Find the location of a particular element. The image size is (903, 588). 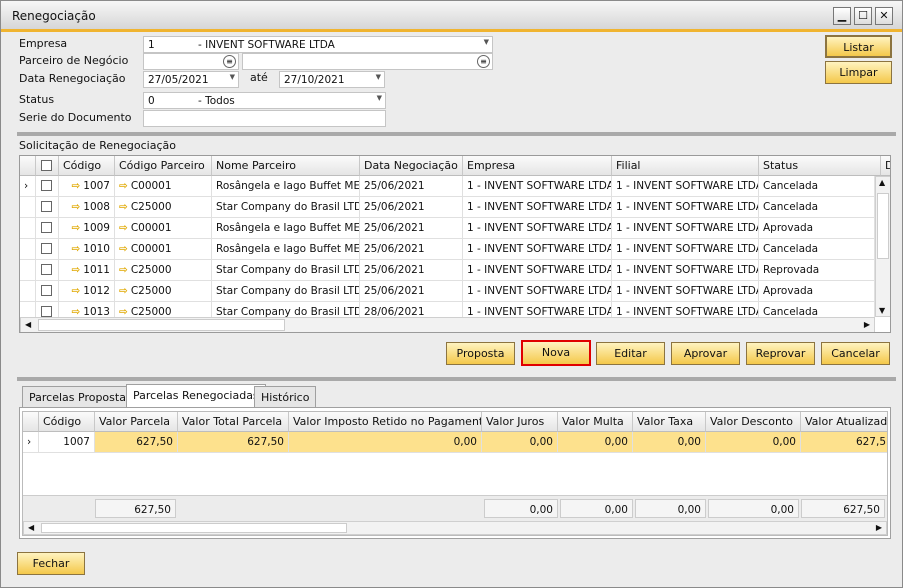

col-header: Valor Multa is located at coordinates (595, 422).